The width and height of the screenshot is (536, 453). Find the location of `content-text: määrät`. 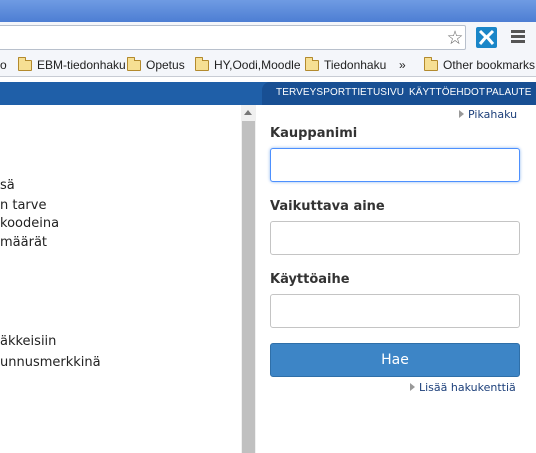

content-text: määrät is located at coordinates (24, 242).